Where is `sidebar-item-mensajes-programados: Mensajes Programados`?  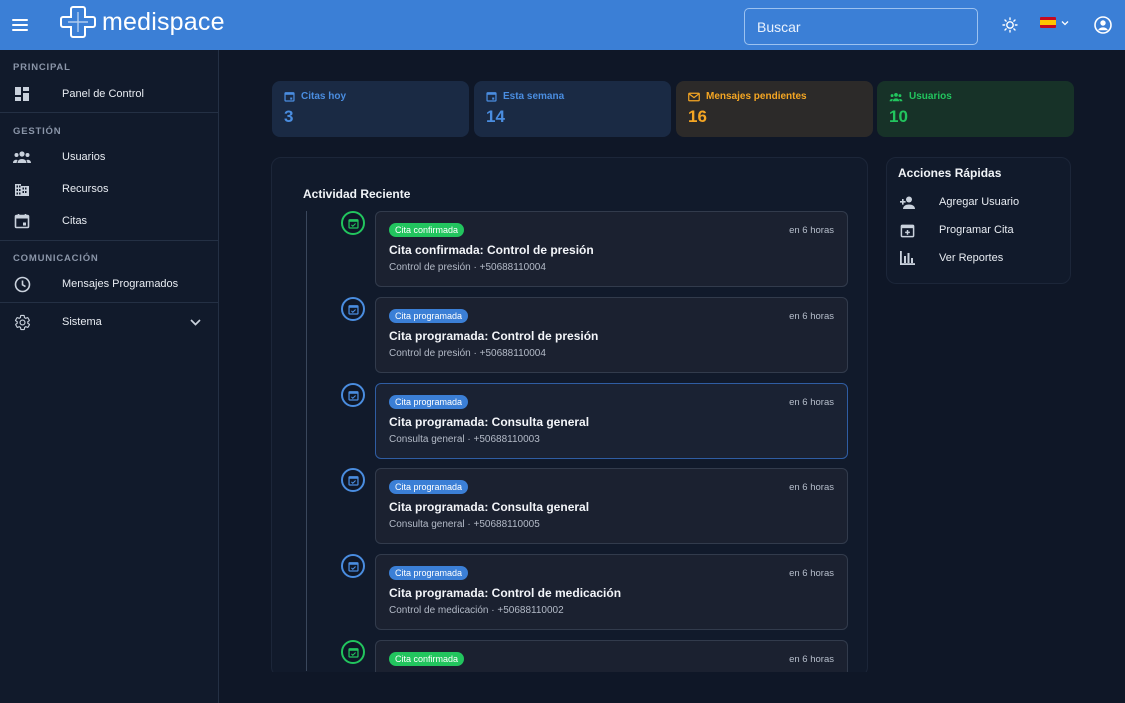 sidebar-item-mensajes-programados: Mensajes Programados is located at coordinates (109, 284).